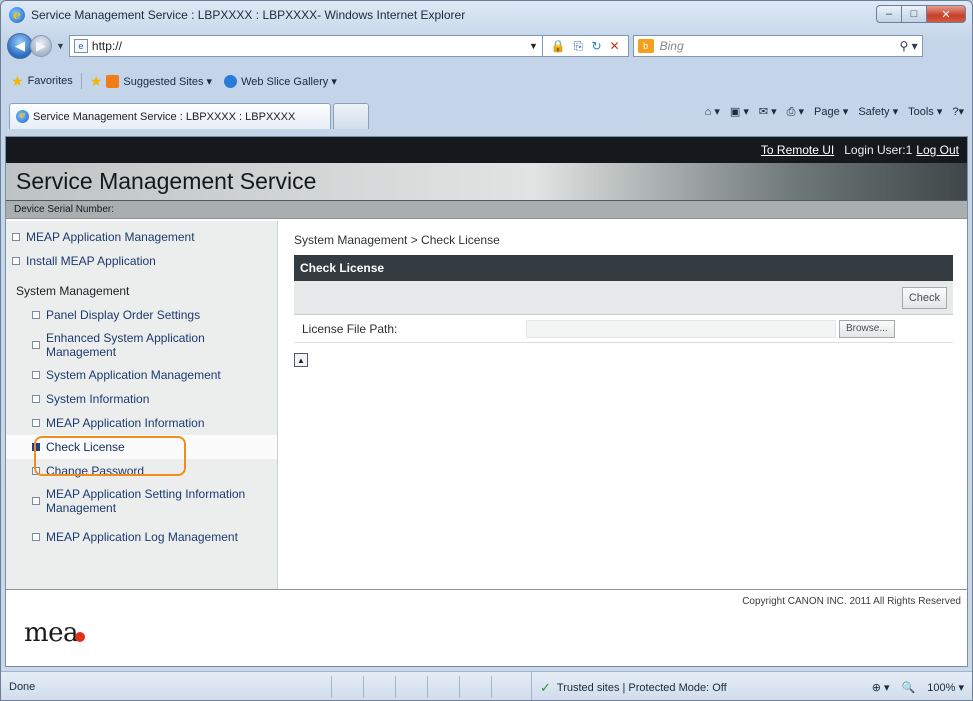  Describe the element at coordinates (305, 46) in the screenshot. I see `address-input: e http:// ▼` at that location.